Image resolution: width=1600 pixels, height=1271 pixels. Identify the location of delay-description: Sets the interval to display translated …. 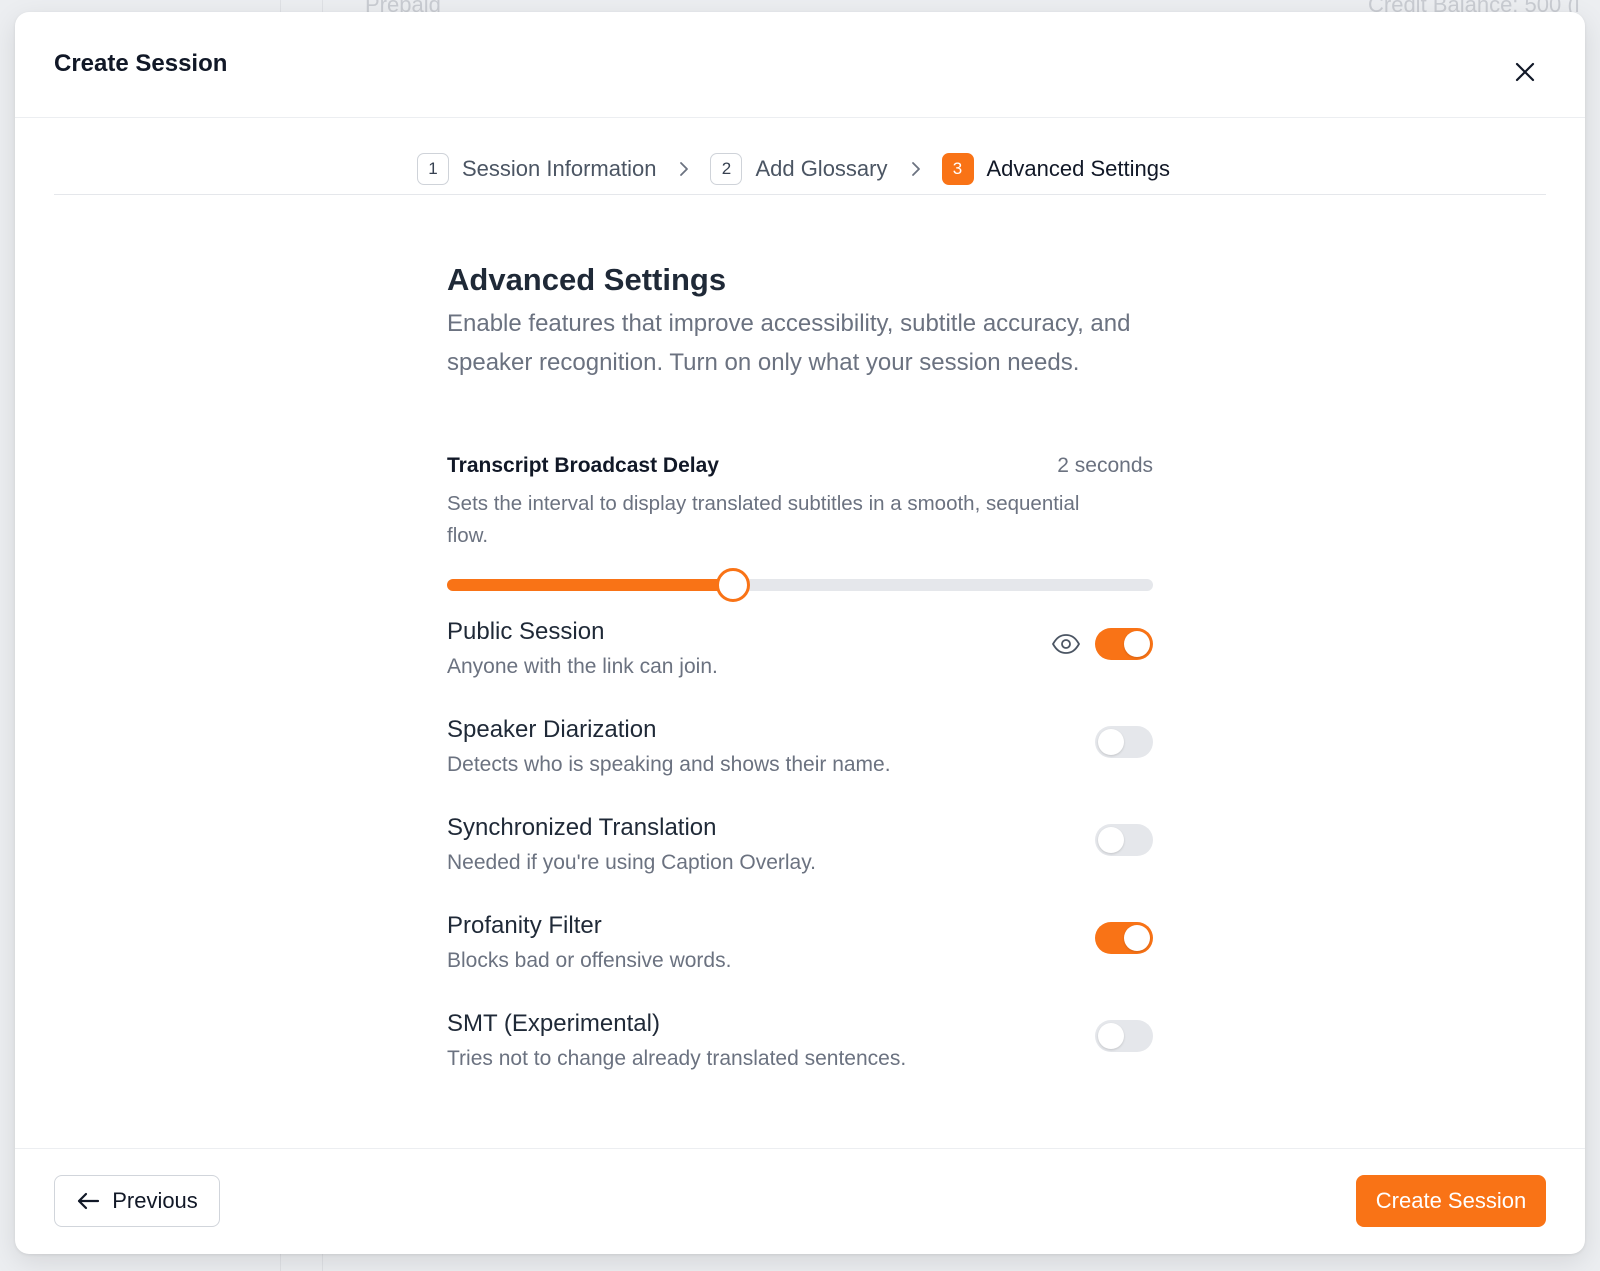
(763, 519).